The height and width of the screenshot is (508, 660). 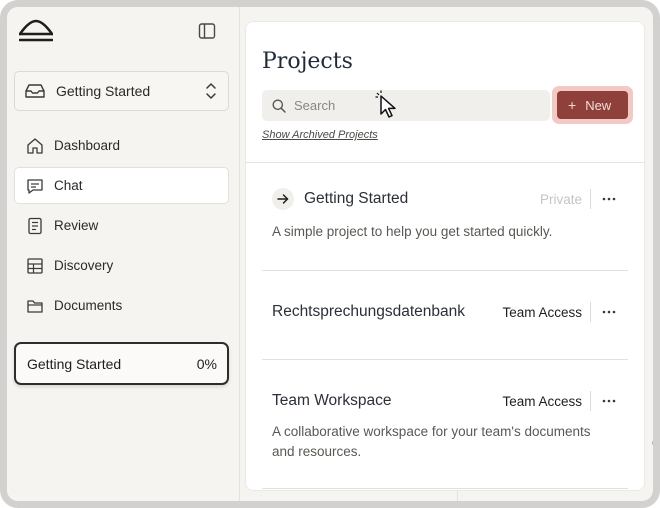 What do you see at coordinates (457, 496) in the screenshot?
I see `background-divider` at bounding box center [457, 496].